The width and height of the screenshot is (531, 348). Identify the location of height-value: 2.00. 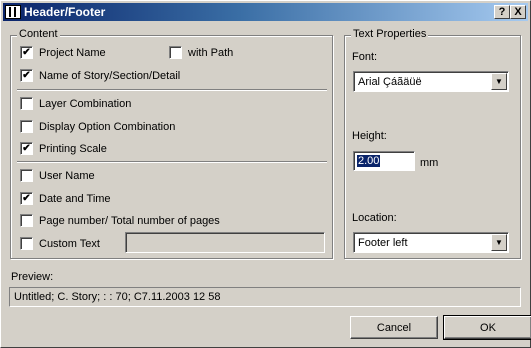
(369, 161).